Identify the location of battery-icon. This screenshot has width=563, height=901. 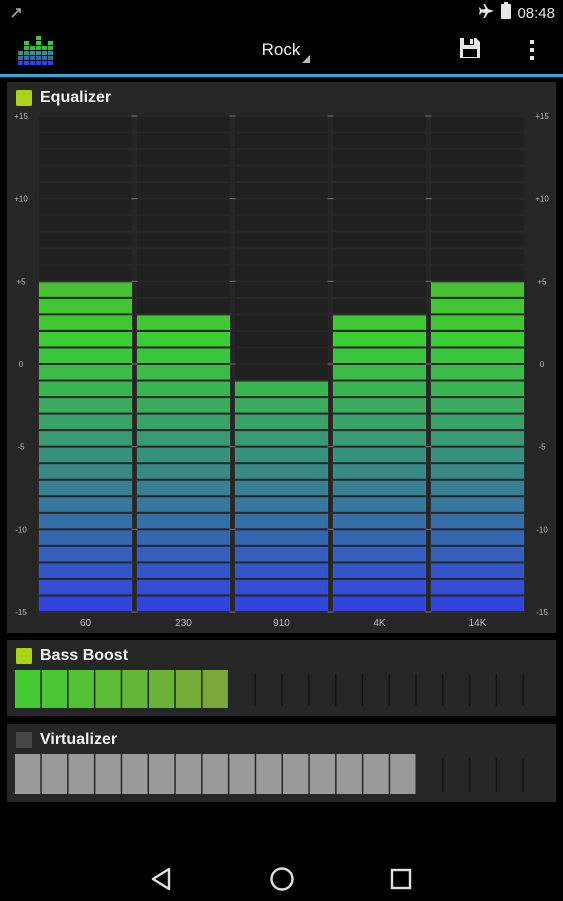
(506, 13).